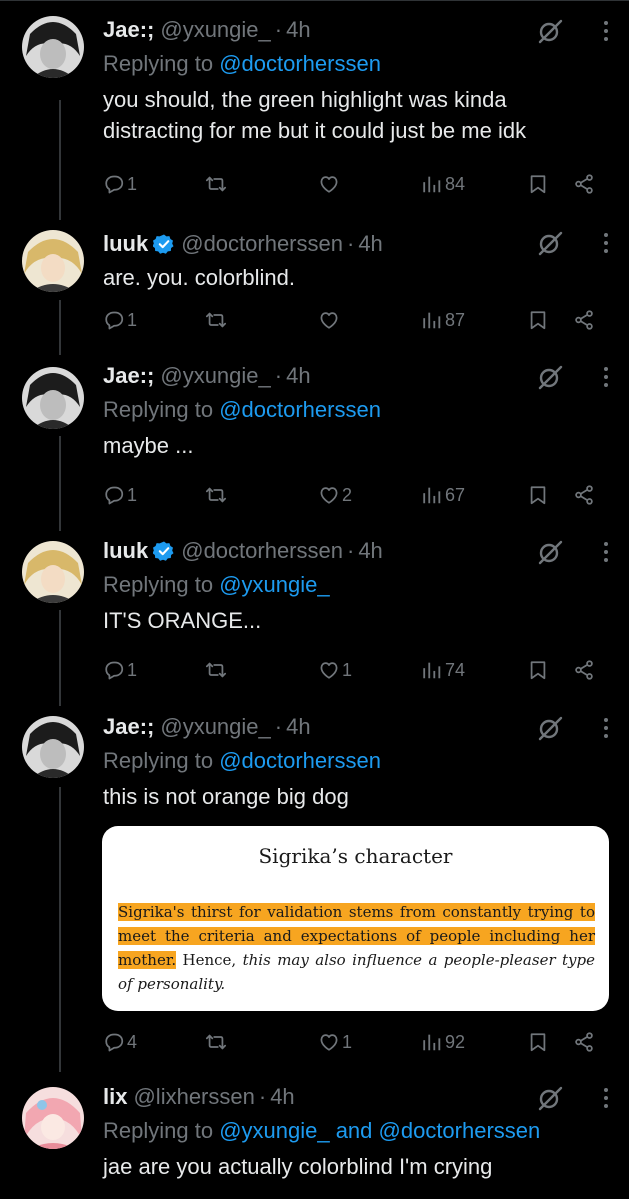 This screenshot has width=629, height=1199. I want to click on action-bar: 1 87, so click(356, 320).